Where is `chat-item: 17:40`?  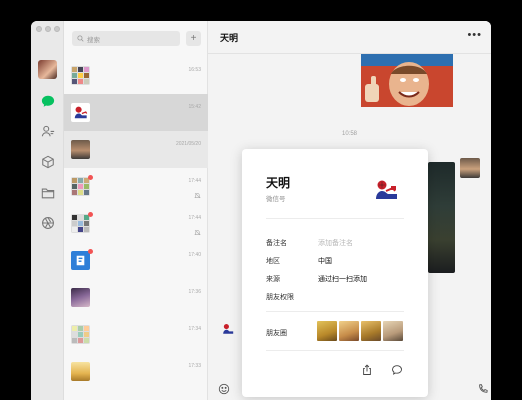
chat-item: 17:40 is located at coordinates (136, 260).